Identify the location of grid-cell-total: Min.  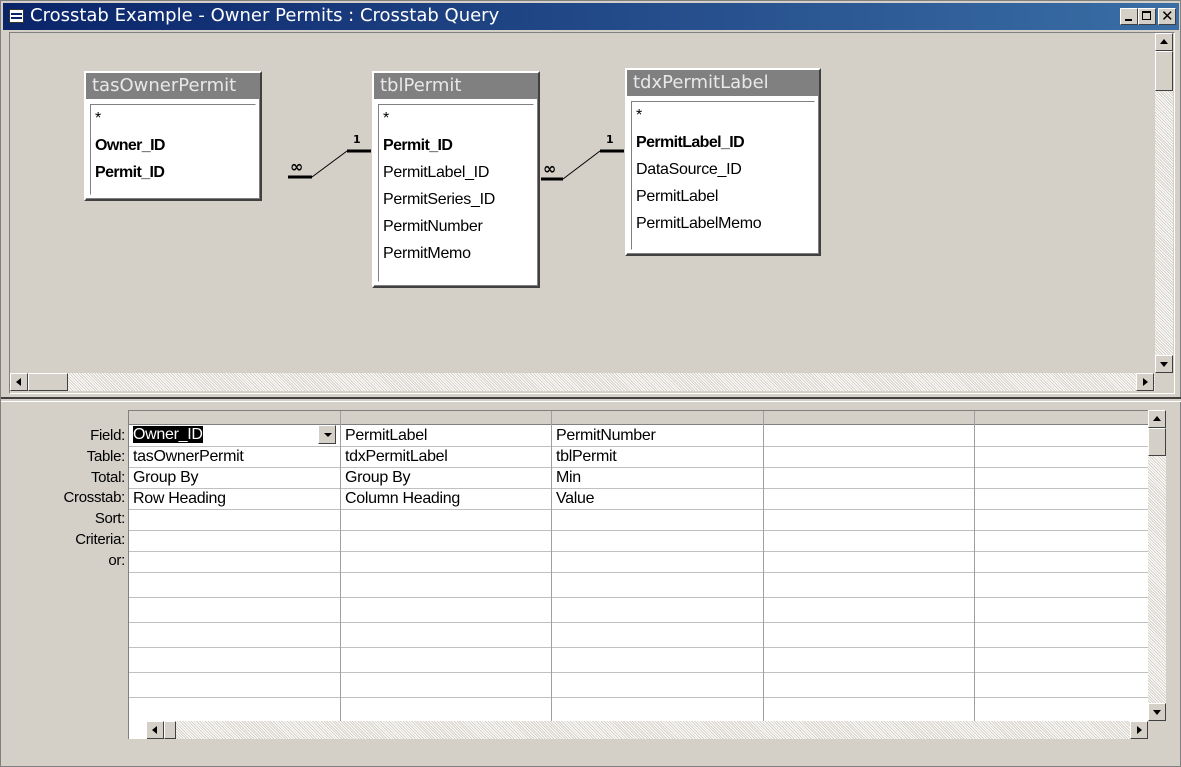
(566, 478).